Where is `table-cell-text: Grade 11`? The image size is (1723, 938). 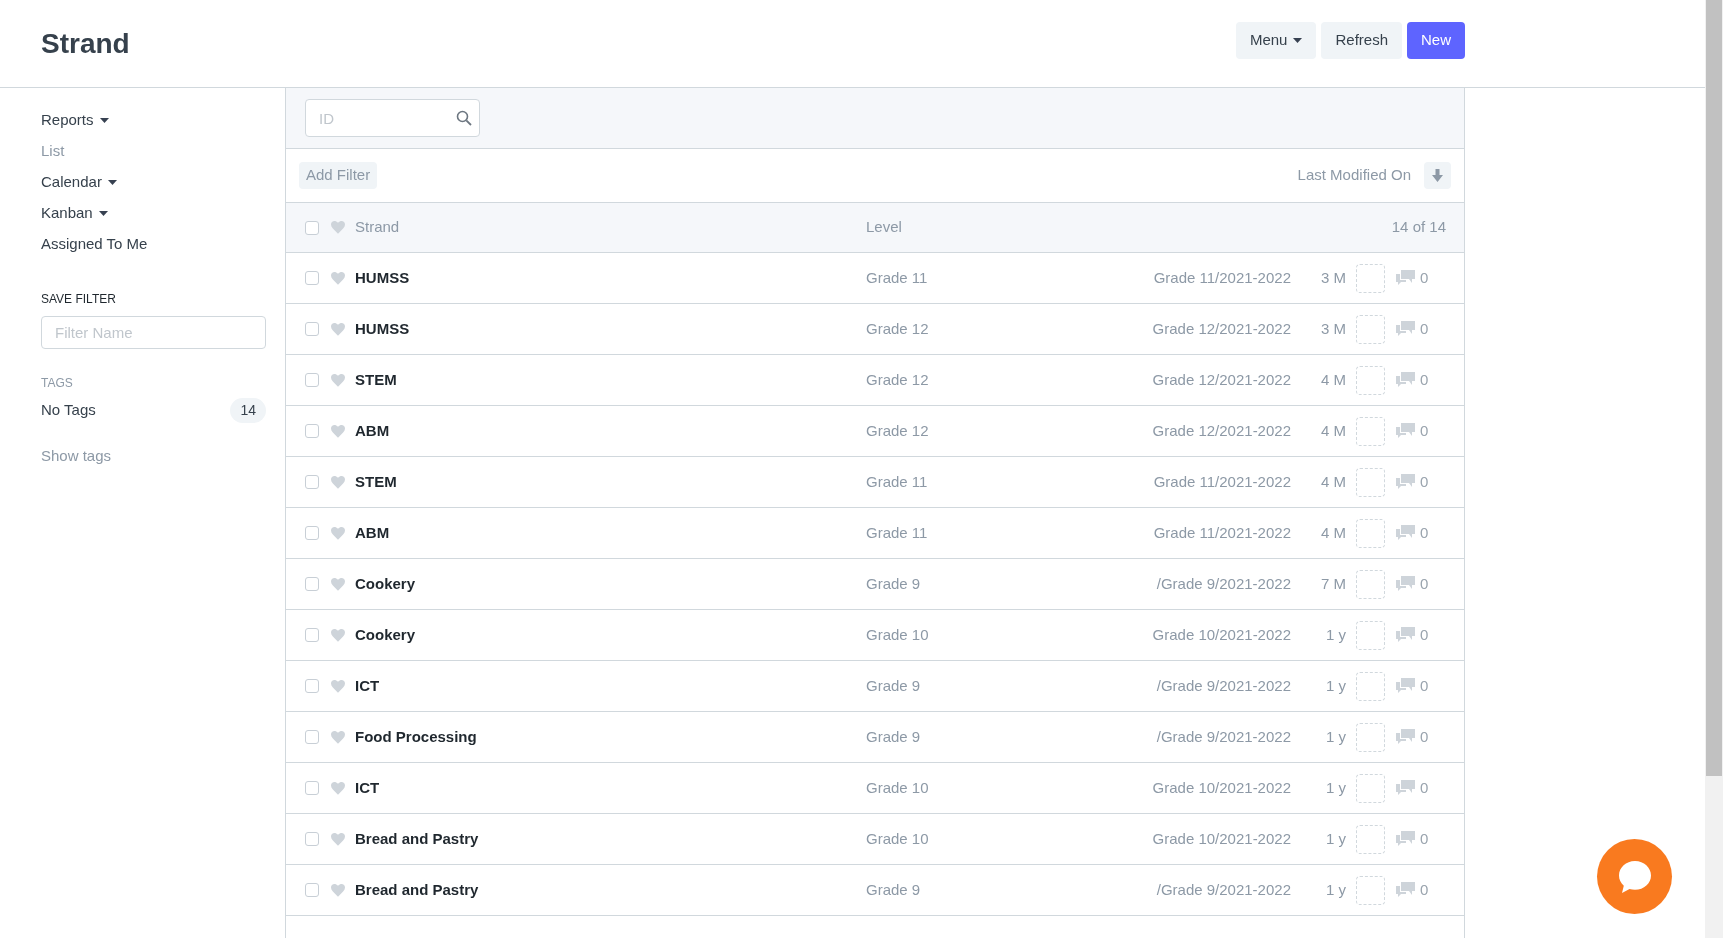 table-cell-text: Grade 11 is located at coordinates (897, 481).